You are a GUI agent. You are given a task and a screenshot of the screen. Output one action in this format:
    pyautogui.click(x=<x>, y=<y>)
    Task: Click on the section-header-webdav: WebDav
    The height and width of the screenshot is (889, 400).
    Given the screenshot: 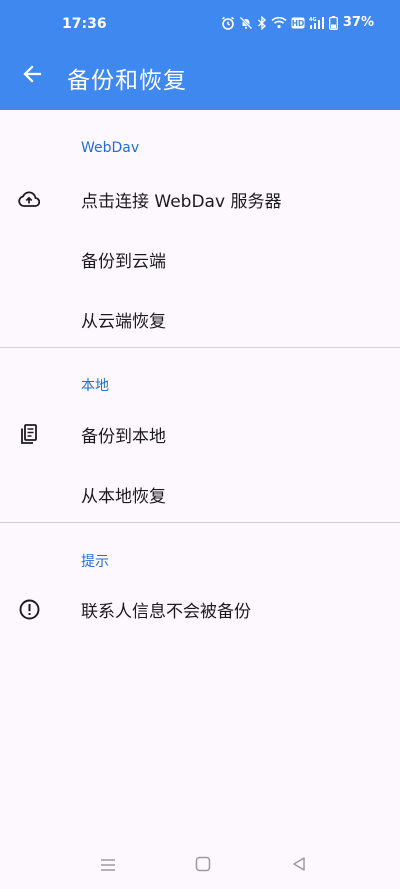 What is the action you would take?
    pyautogui.click(x=110, y=148)
    